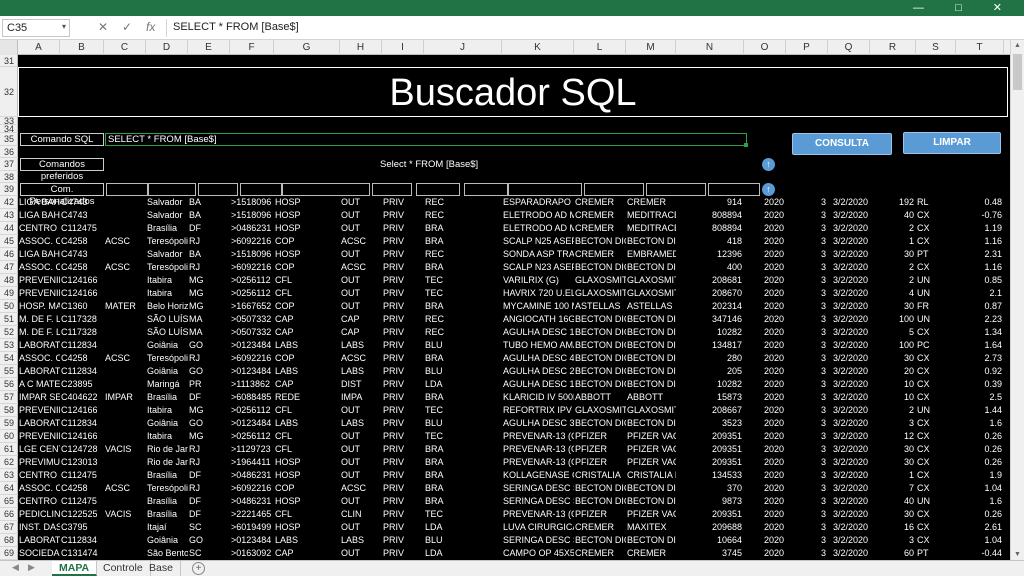  What do you see at coordinates (209, 462) in the screenshot?
I see `table-cell: RJ` at bounding box center [209, 462].